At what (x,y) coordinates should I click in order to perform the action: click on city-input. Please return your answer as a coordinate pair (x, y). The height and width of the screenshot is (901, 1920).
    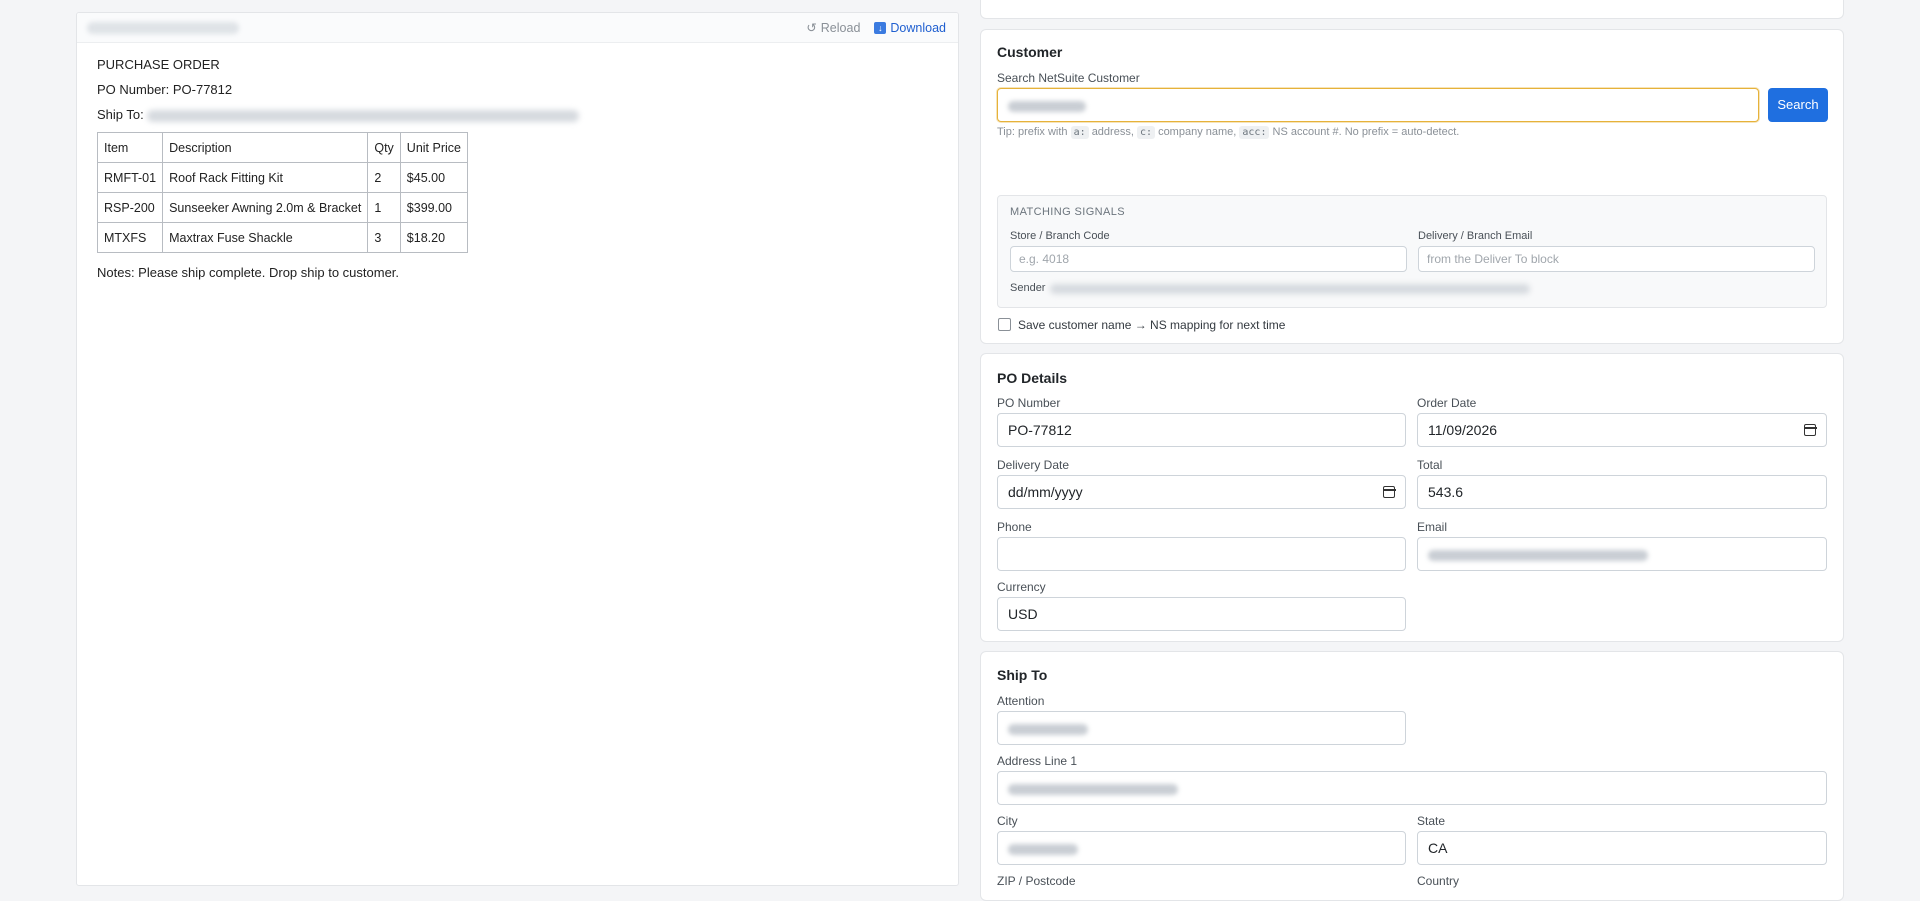
    Looking at the image, I should click on (1201, 848).